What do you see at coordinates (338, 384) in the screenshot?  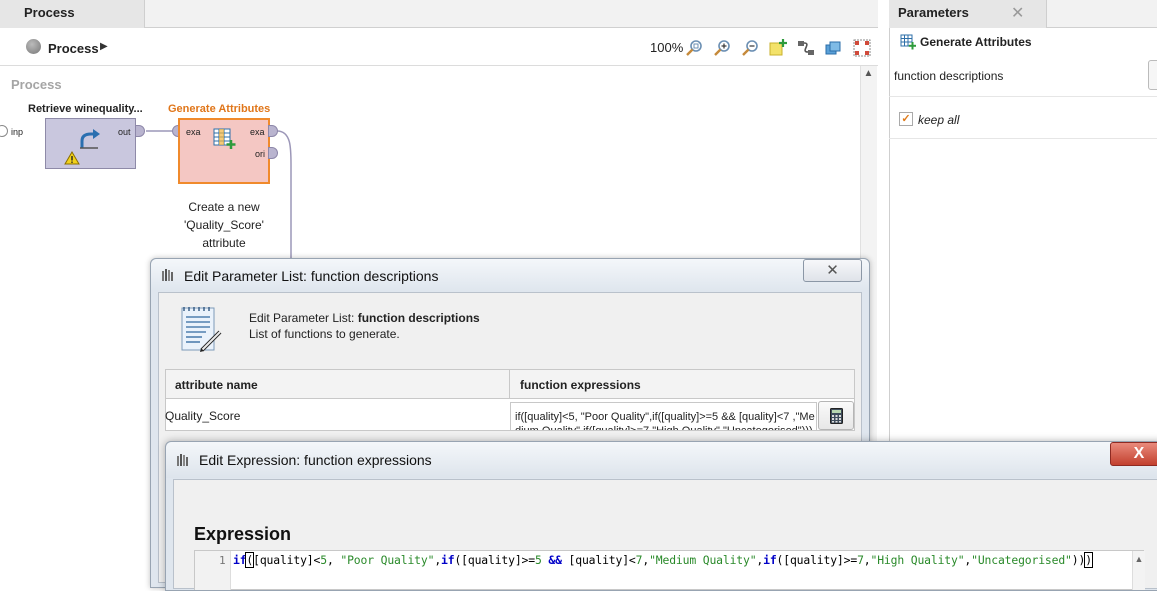 I see `column-header-attribute-name: attribute name` at bounding box center [338, 384].